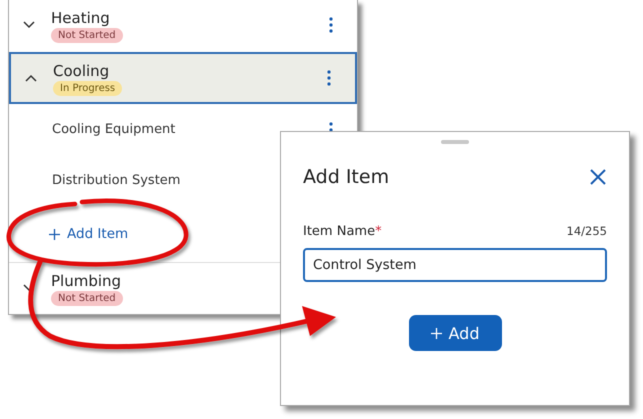 The height and width of the screenshot is (419, 643). Describe the element at coordinates (87, 88) in the screenshot. I see `status-label: In Progress` at that location.